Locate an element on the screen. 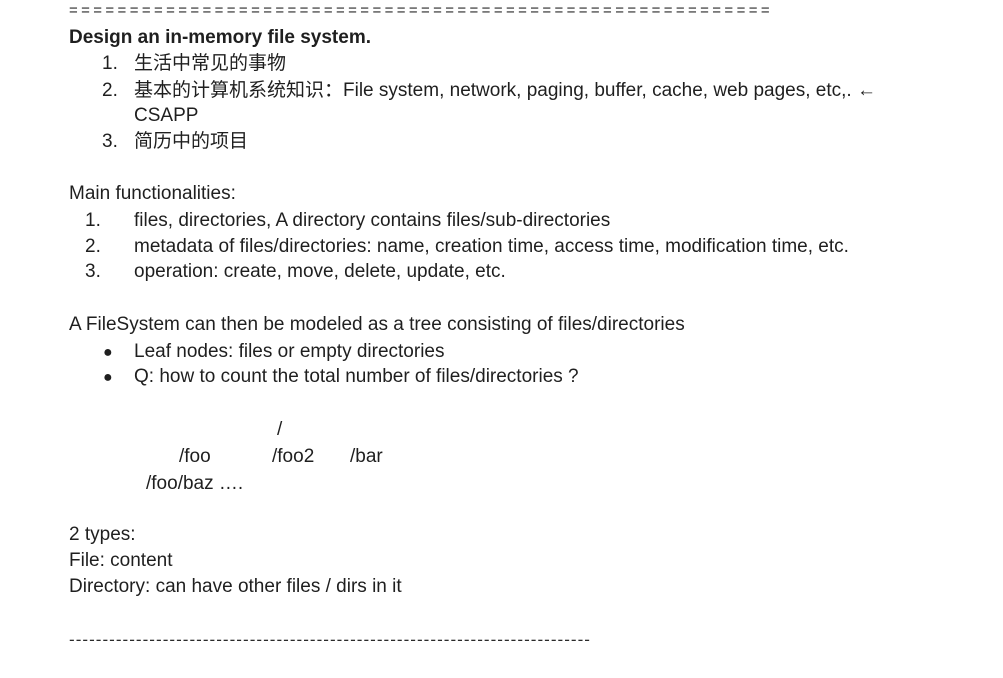  functionalities-heading: Main functionalities: is located at coordinates (152, 193).